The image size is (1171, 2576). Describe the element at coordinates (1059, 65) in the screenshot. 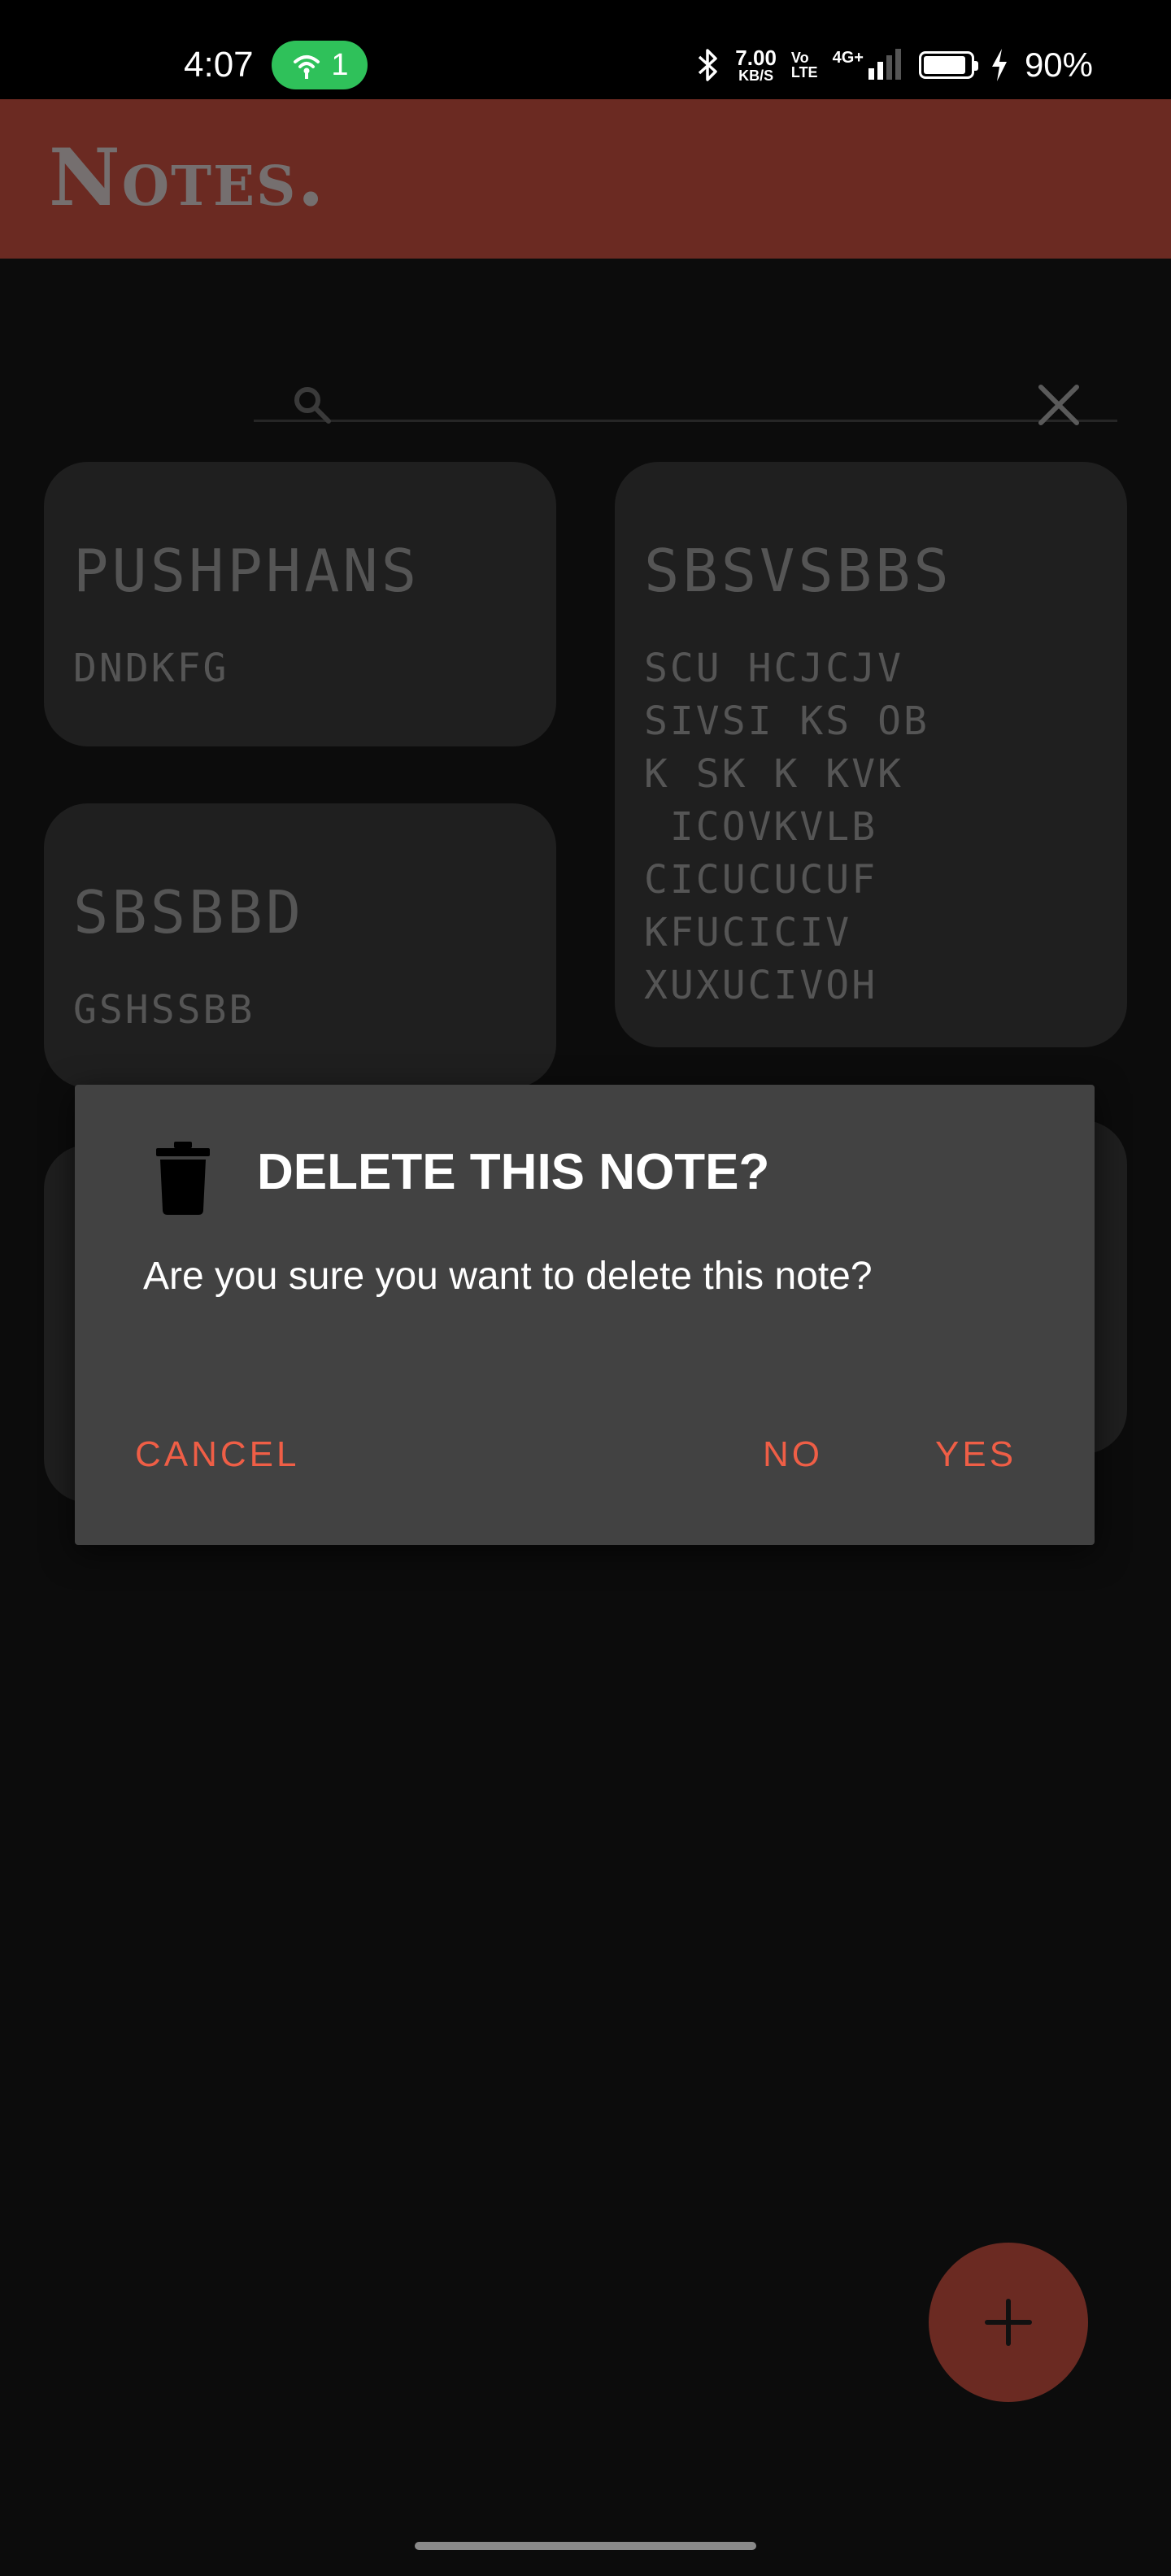

I see `battery-percent: 90%` at that location.